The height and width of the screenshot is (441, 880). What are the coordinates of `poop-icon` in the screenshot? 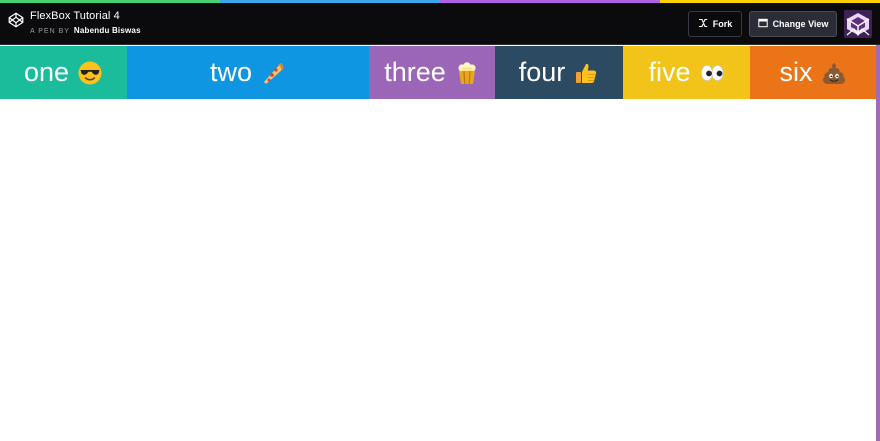 It's located at (834, 73).